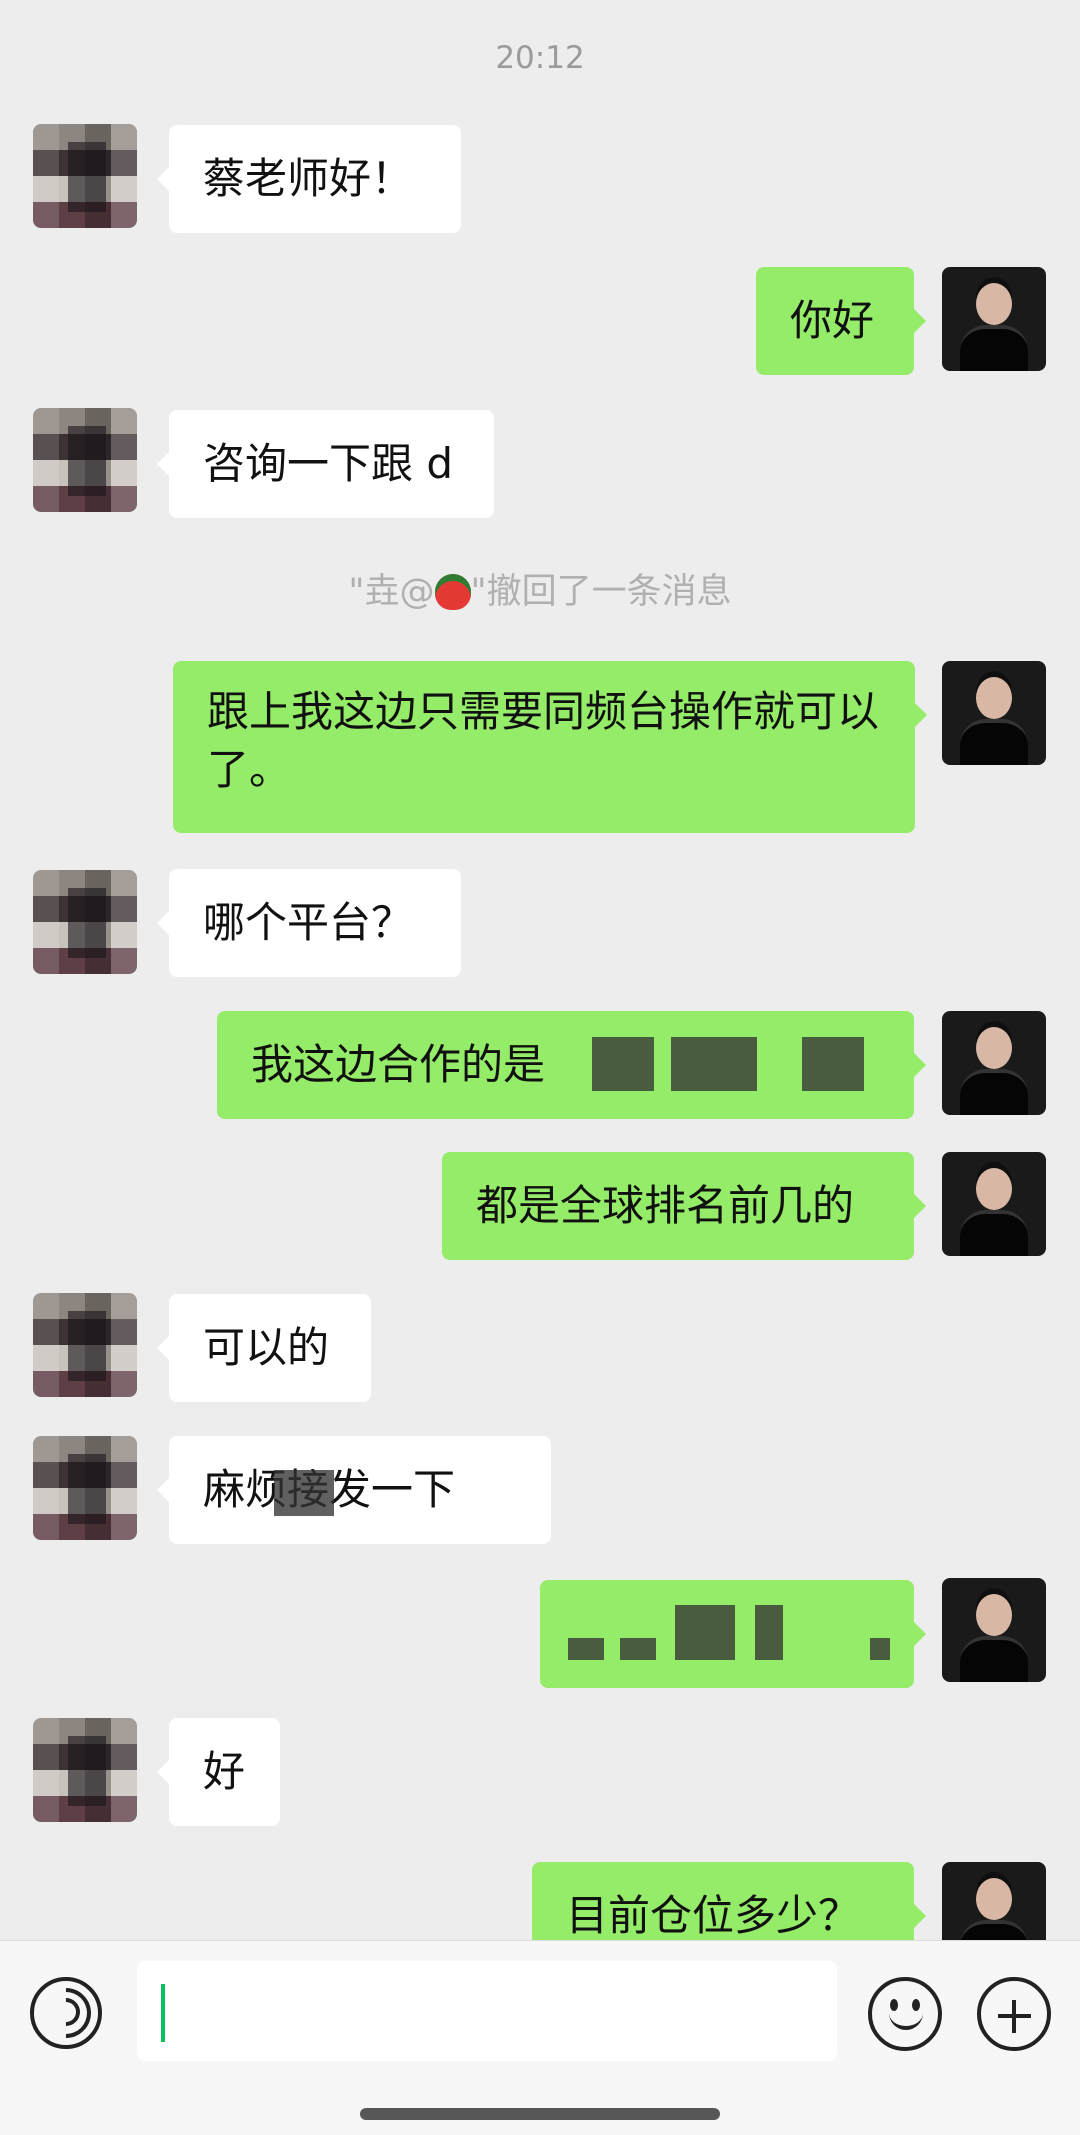 The width and height of the screenshot is (1080, 2135). I want to click on outgoing-message: 都是全球排名前几的, so click(684, 1206).